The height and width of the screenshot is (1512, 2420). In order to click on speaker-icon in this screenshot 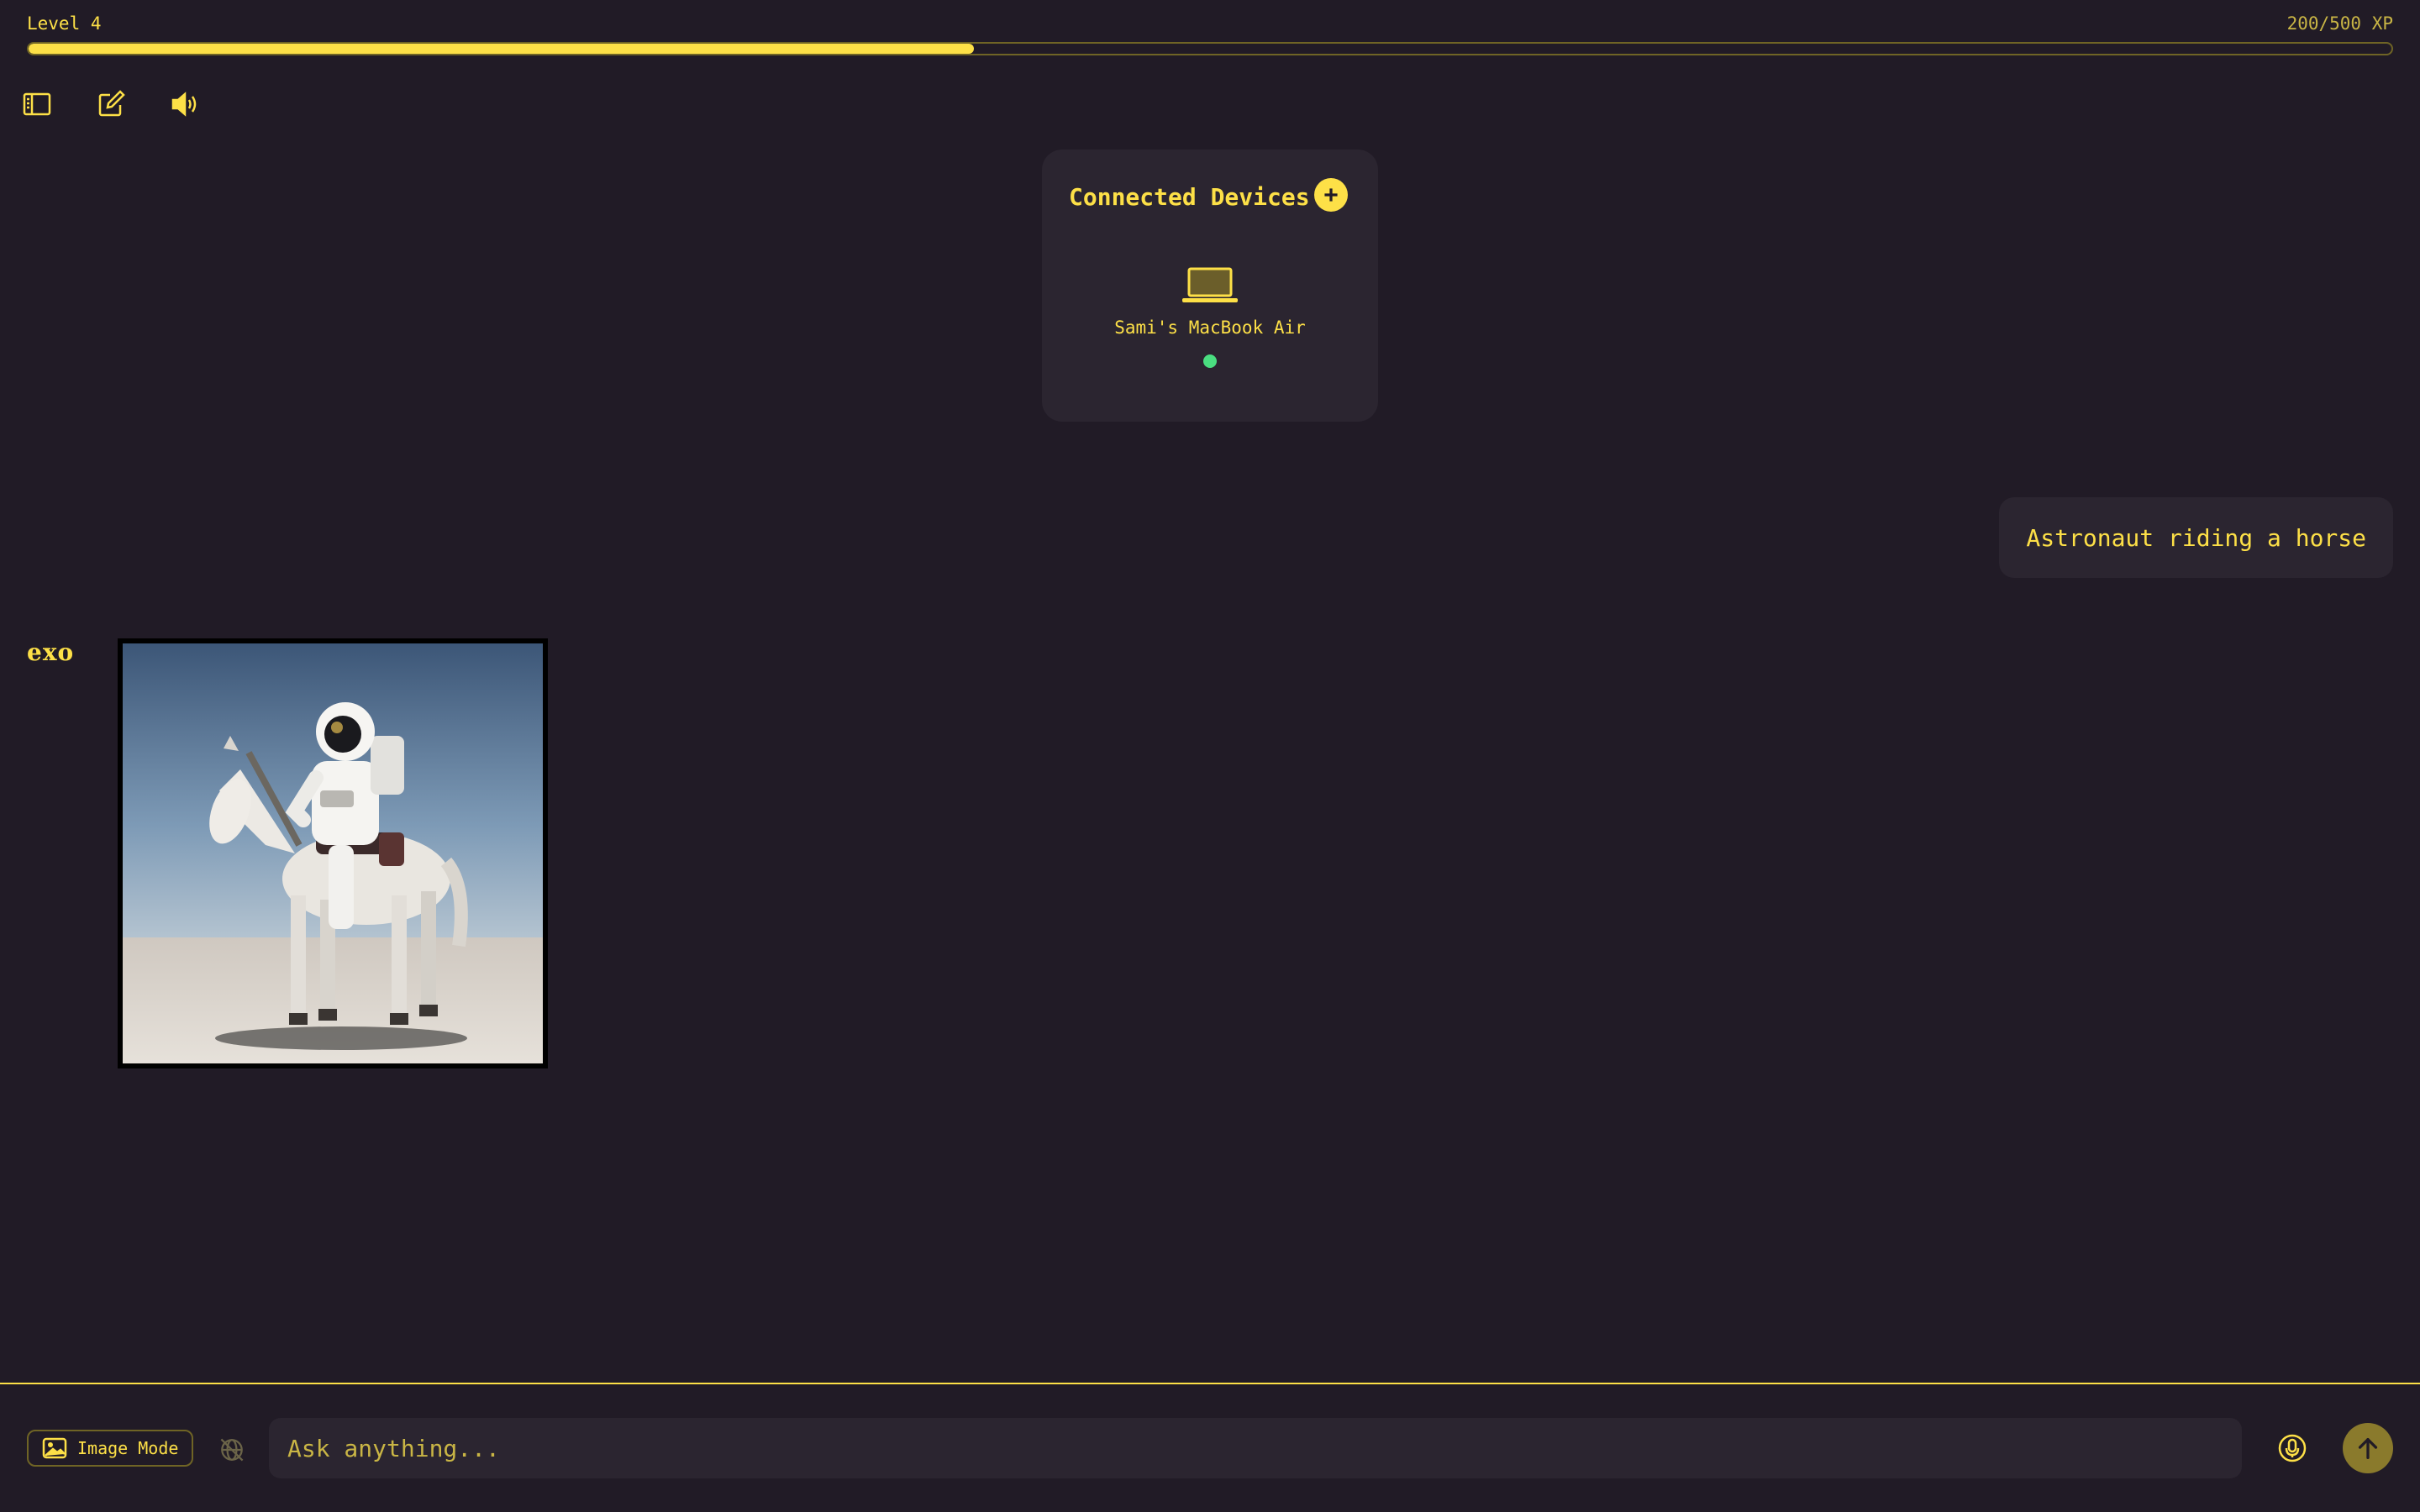, I will do `click(184, 104)`.